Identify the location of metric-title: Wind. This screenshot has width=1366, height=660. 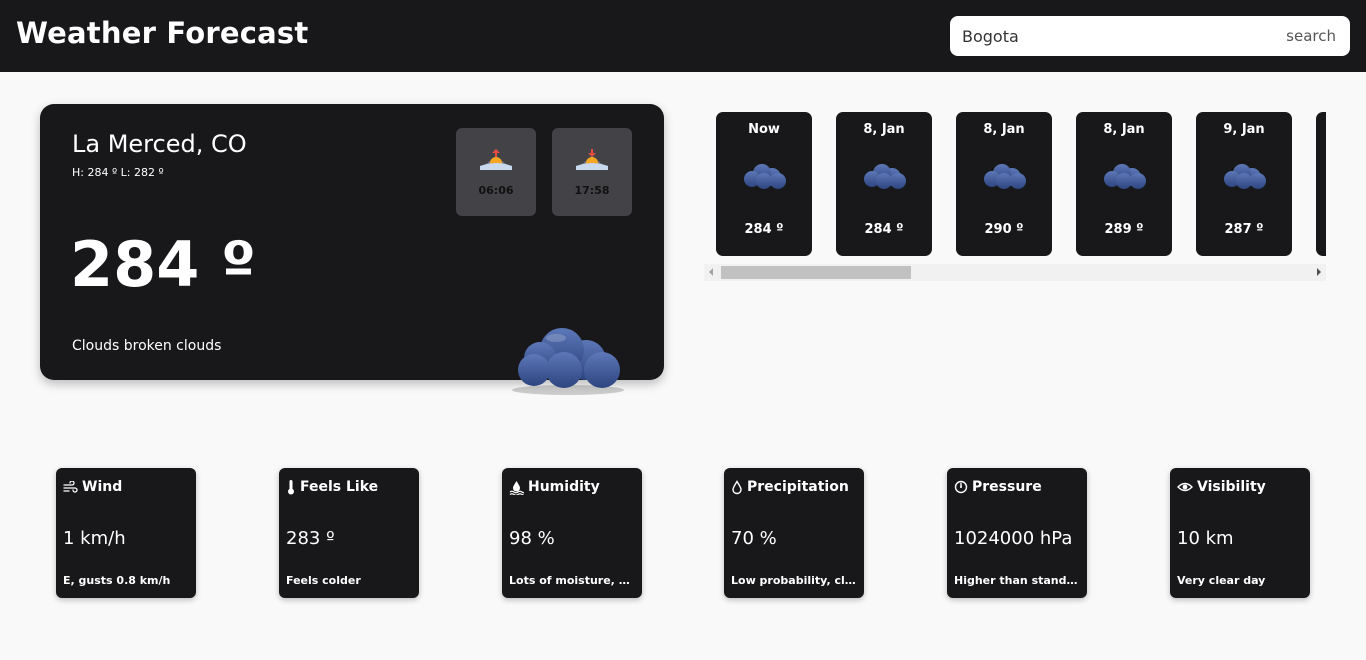
(102, 487).